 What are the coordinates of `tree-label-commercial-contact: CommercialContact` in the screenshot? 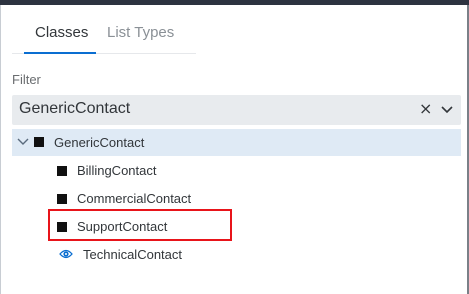 It's located at (134, 198).